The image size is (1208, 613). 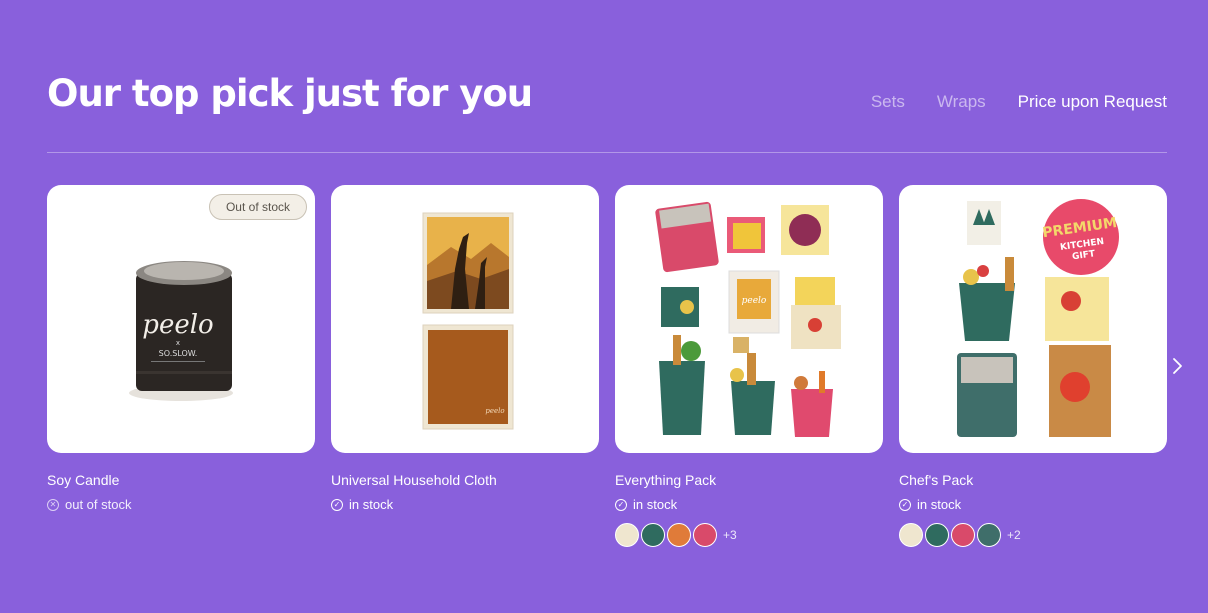 What do you see at coordinates (730, 535) in the screenshot?
I see `more-variants-count: +3` at bounding box center [730, 535].